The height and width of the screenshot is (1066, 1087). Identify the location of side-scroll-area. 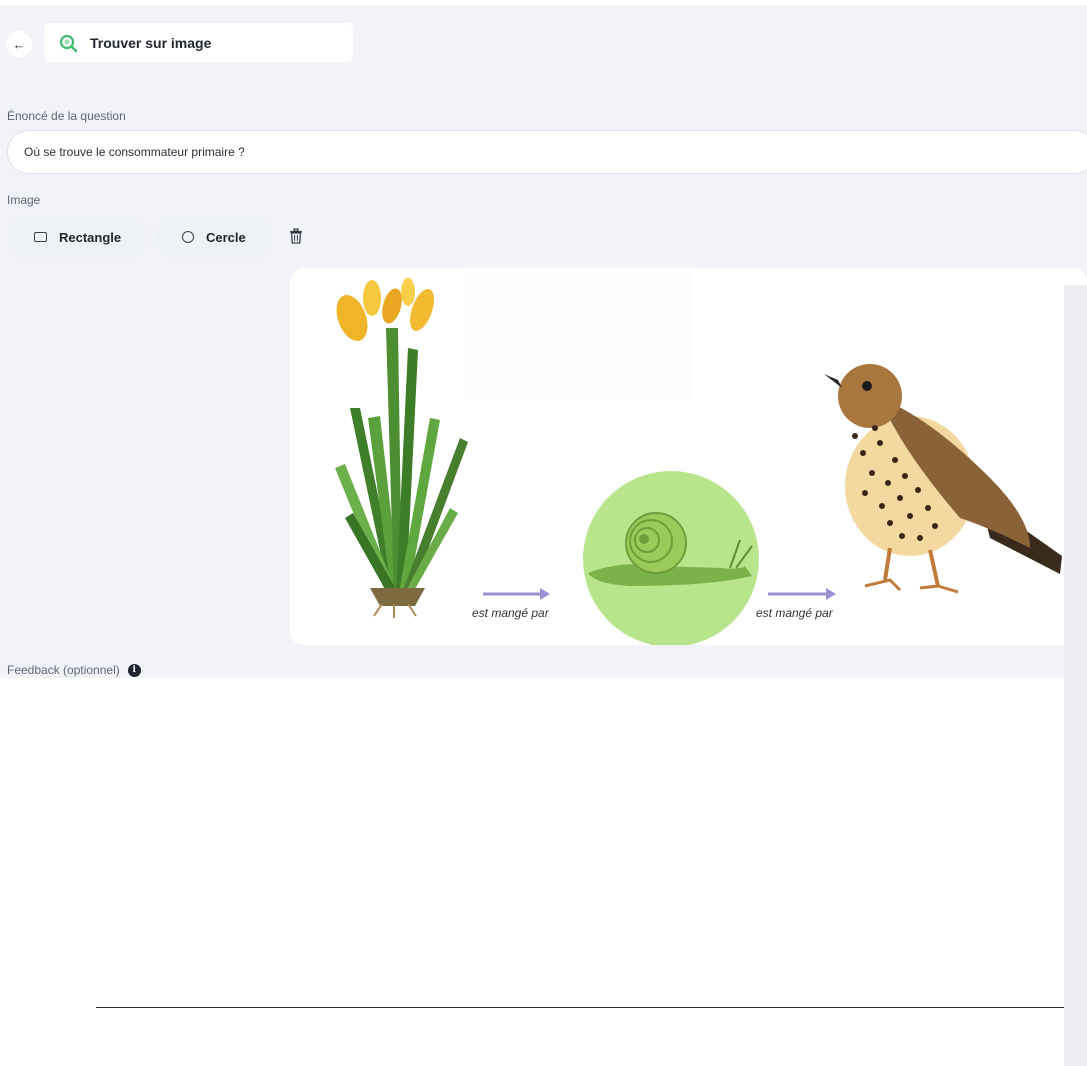
(1075, 675).